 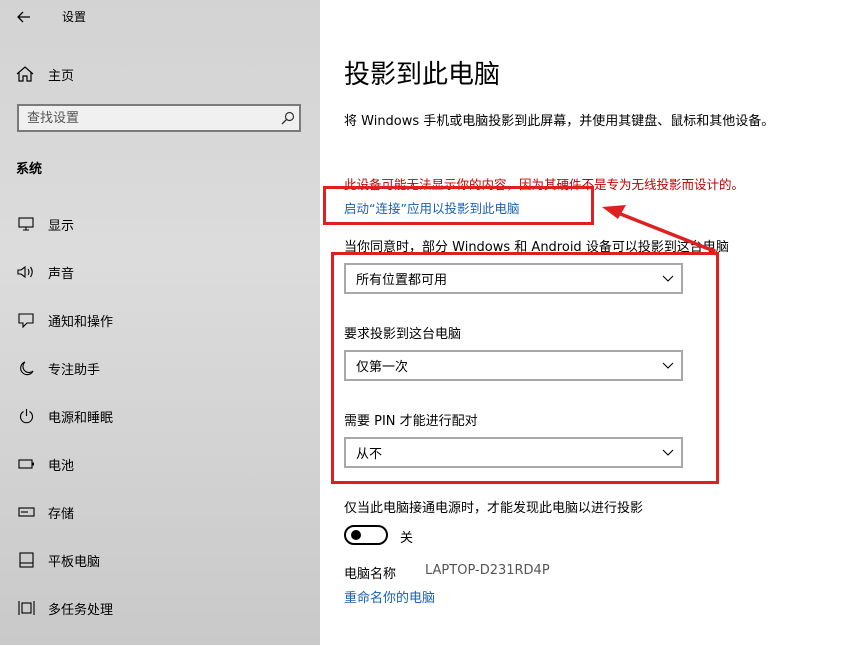 I want to click on multitask-icon, so click(x=26, y=608).